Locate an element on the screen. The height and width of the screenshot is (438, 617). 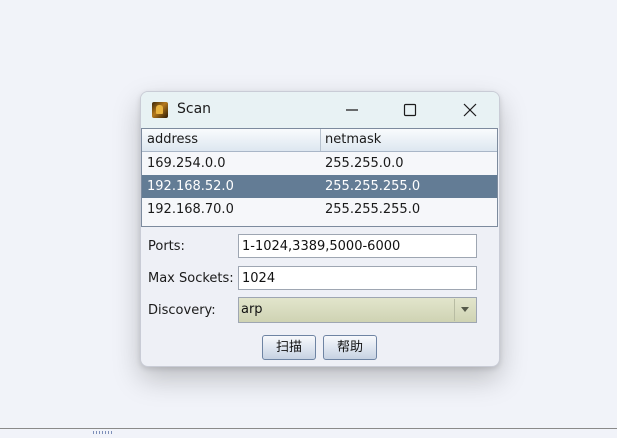
max-sockets-input: 1024 is located at coordinates (357, 278).